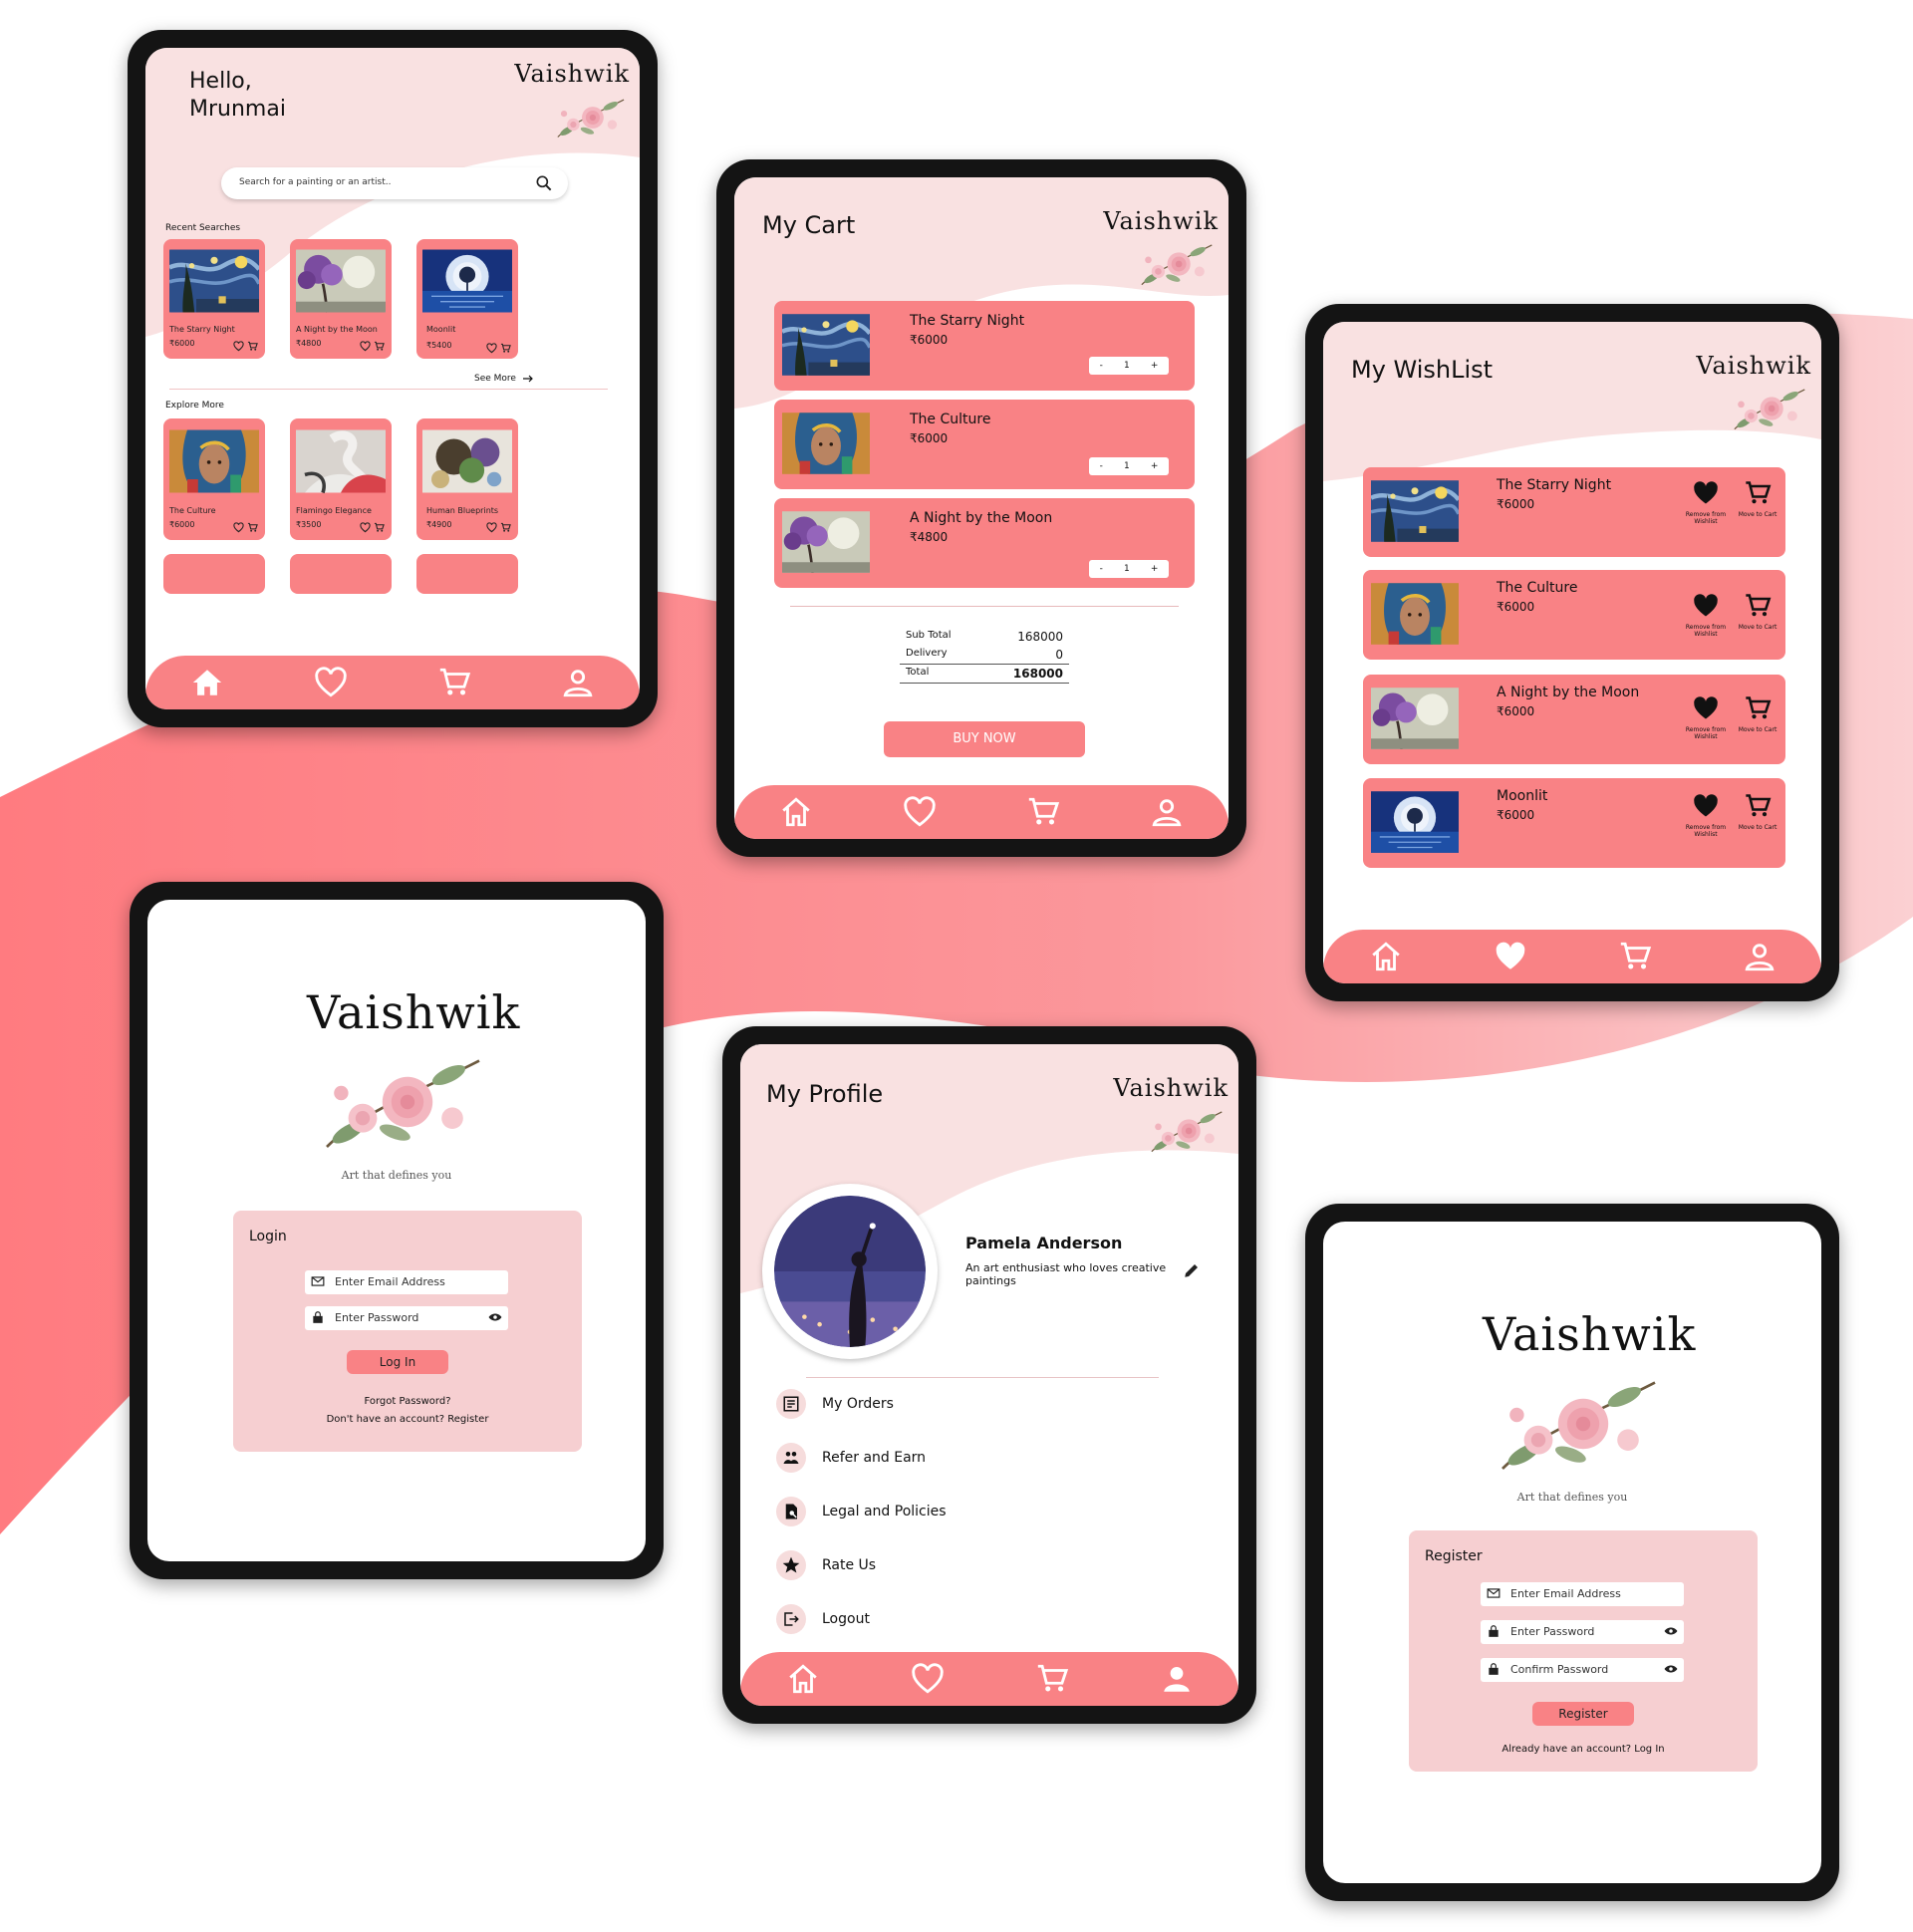 The width and height of the screenshot is (1913, 1932). What do you see at coordinates (1192, 1270) in the screenshot?
I see `edit-icon` at bounding box center [1192, 1270].